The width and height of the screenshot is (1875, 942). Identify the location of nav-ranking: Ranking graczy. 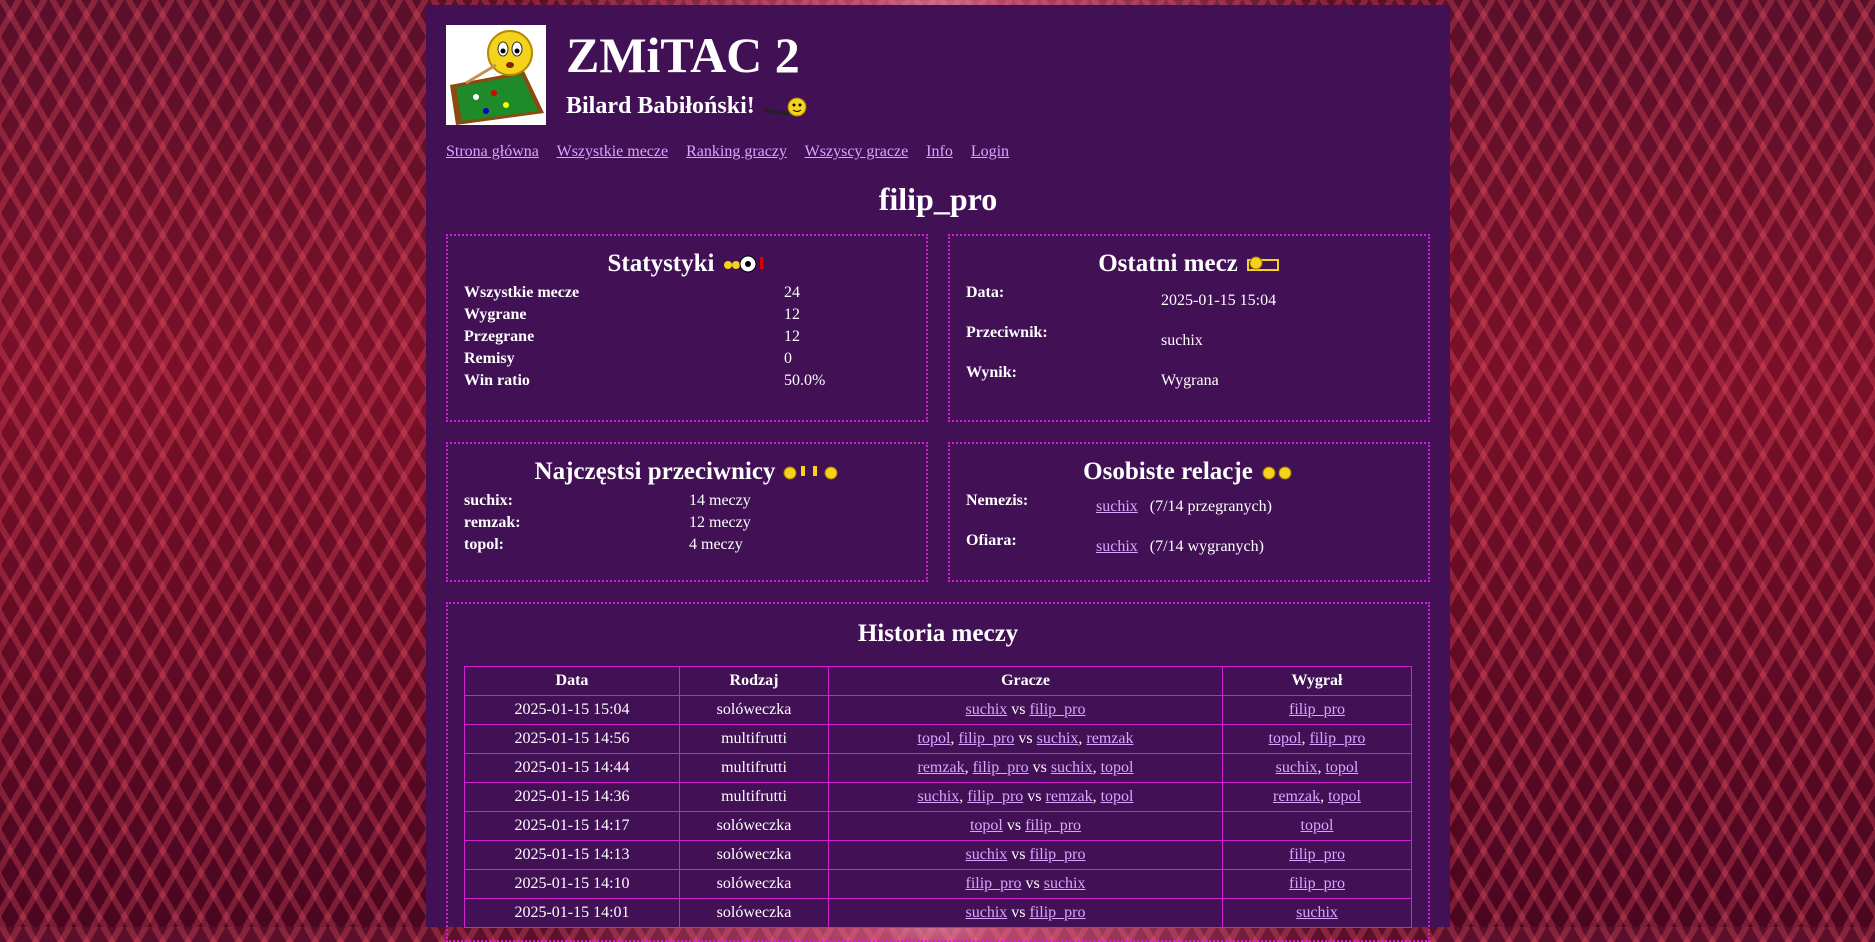
(736, 151).